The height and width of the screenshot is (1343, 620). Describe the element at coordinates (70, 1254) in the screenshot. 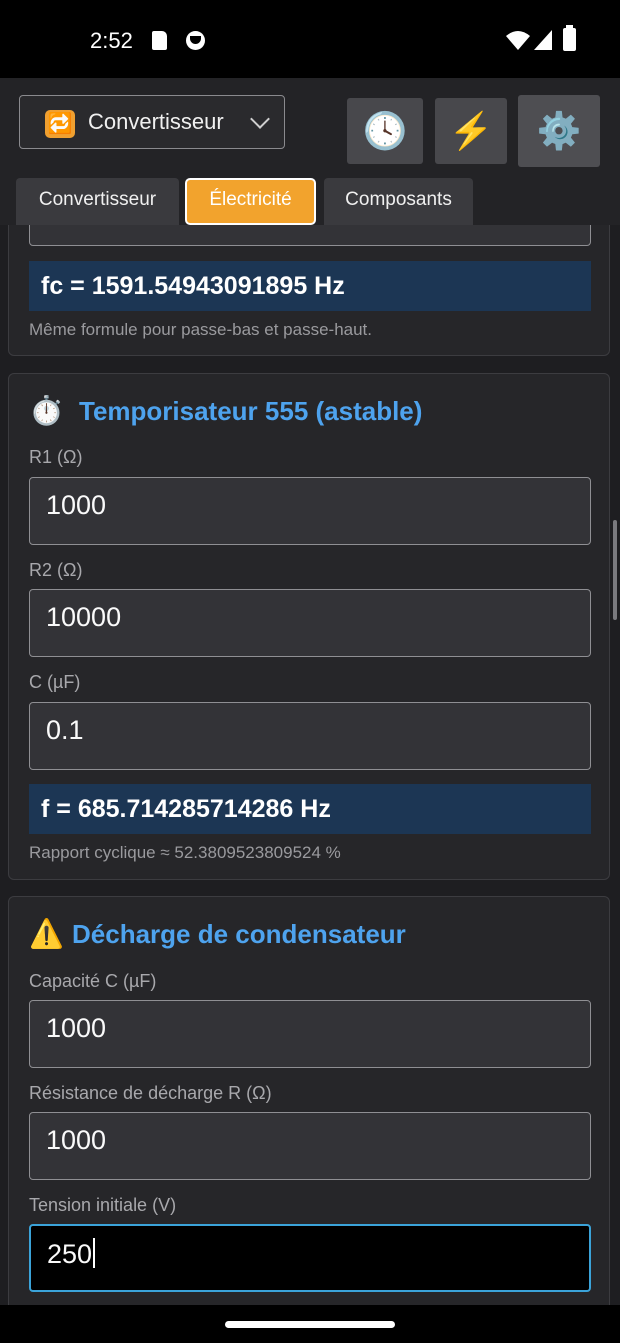

I see `initial-voltage-value: 250` at that location.